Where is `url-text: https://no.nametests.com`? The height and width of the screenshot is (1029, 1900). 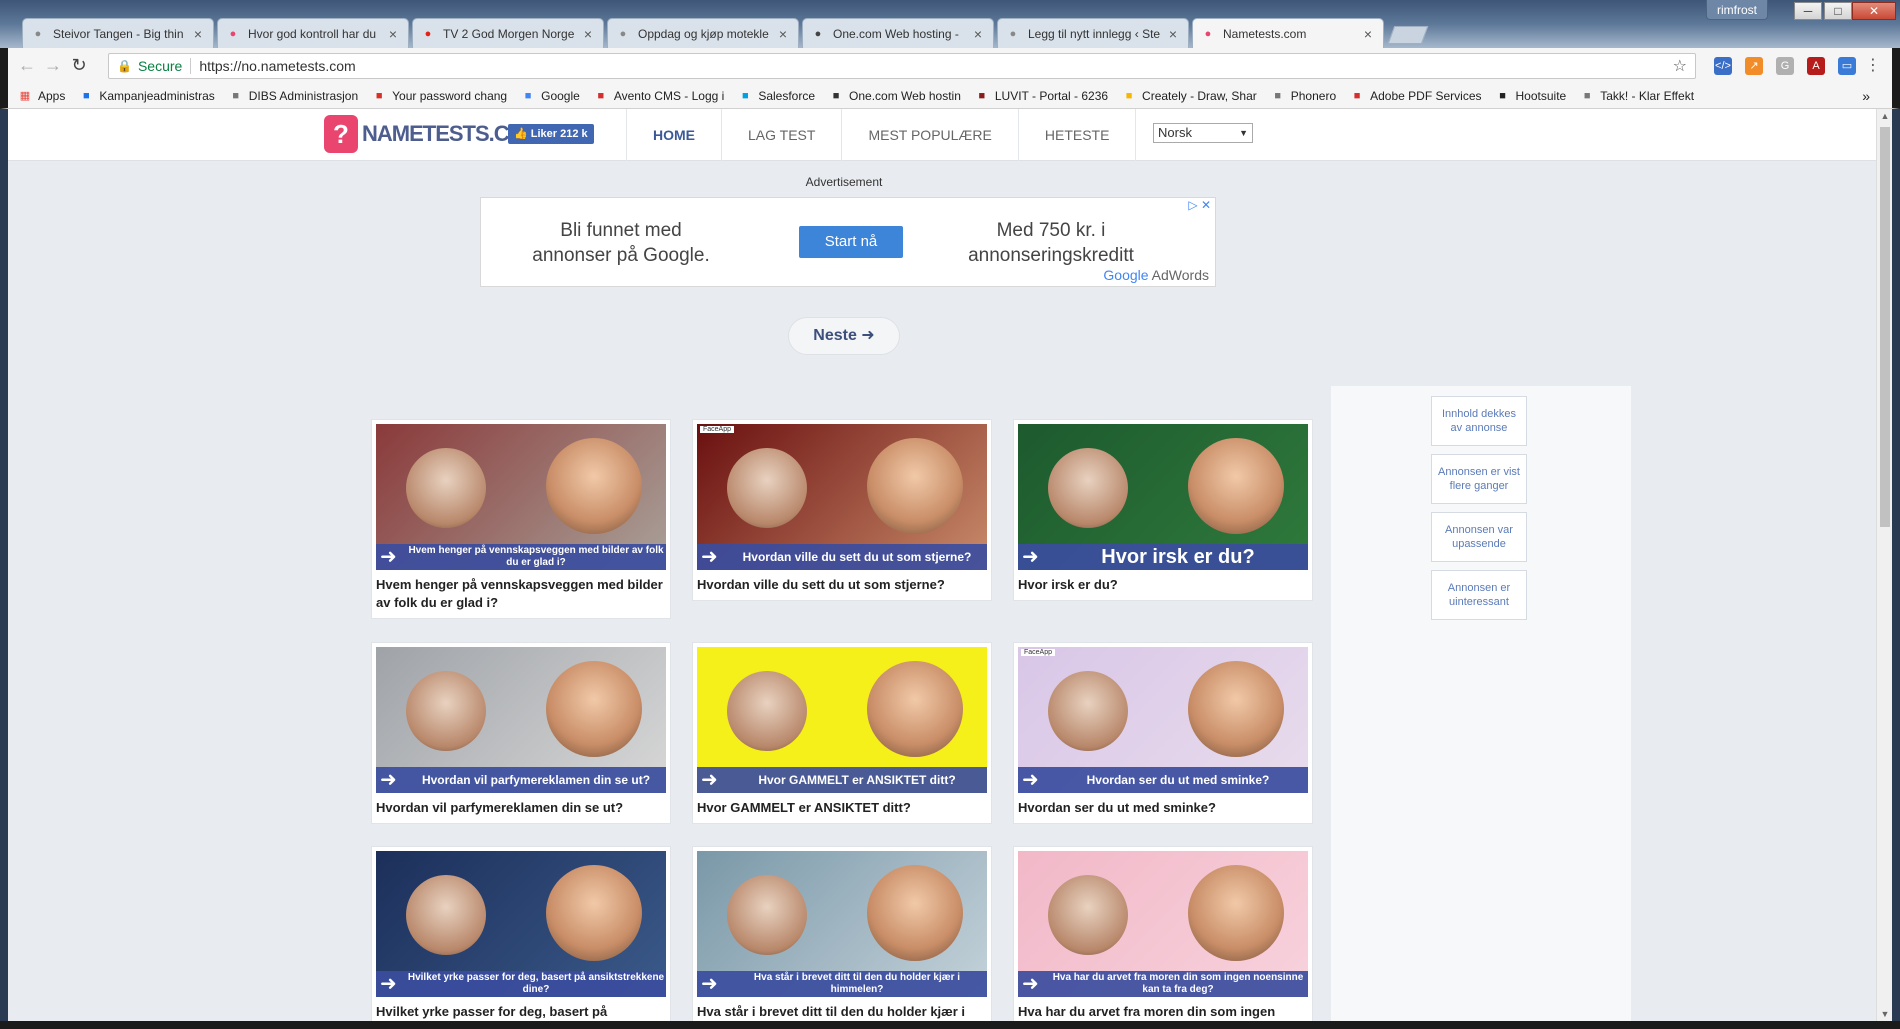
url-text: https://no.nametests.com is located at coordinates (277, 66).